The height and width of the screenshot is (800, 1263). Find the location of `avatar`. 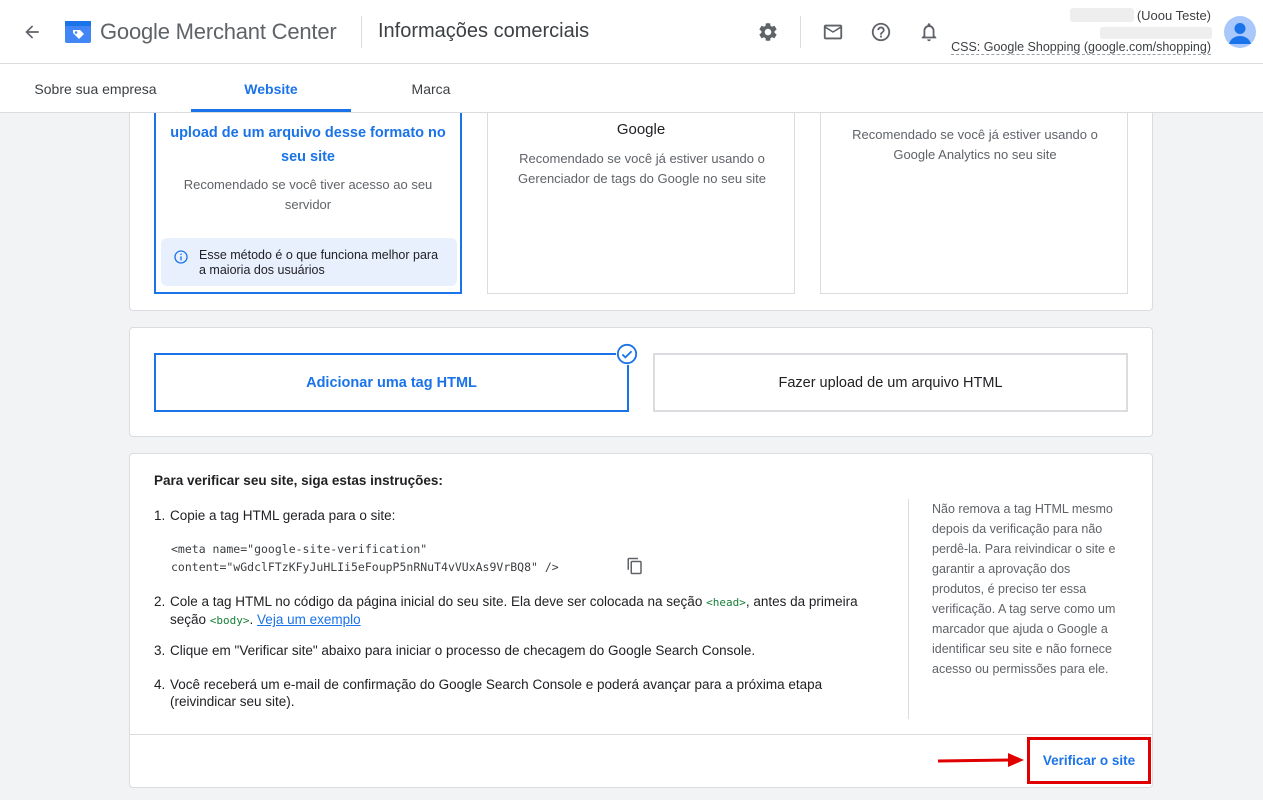

avatar is located at coordinates (1240, 32).